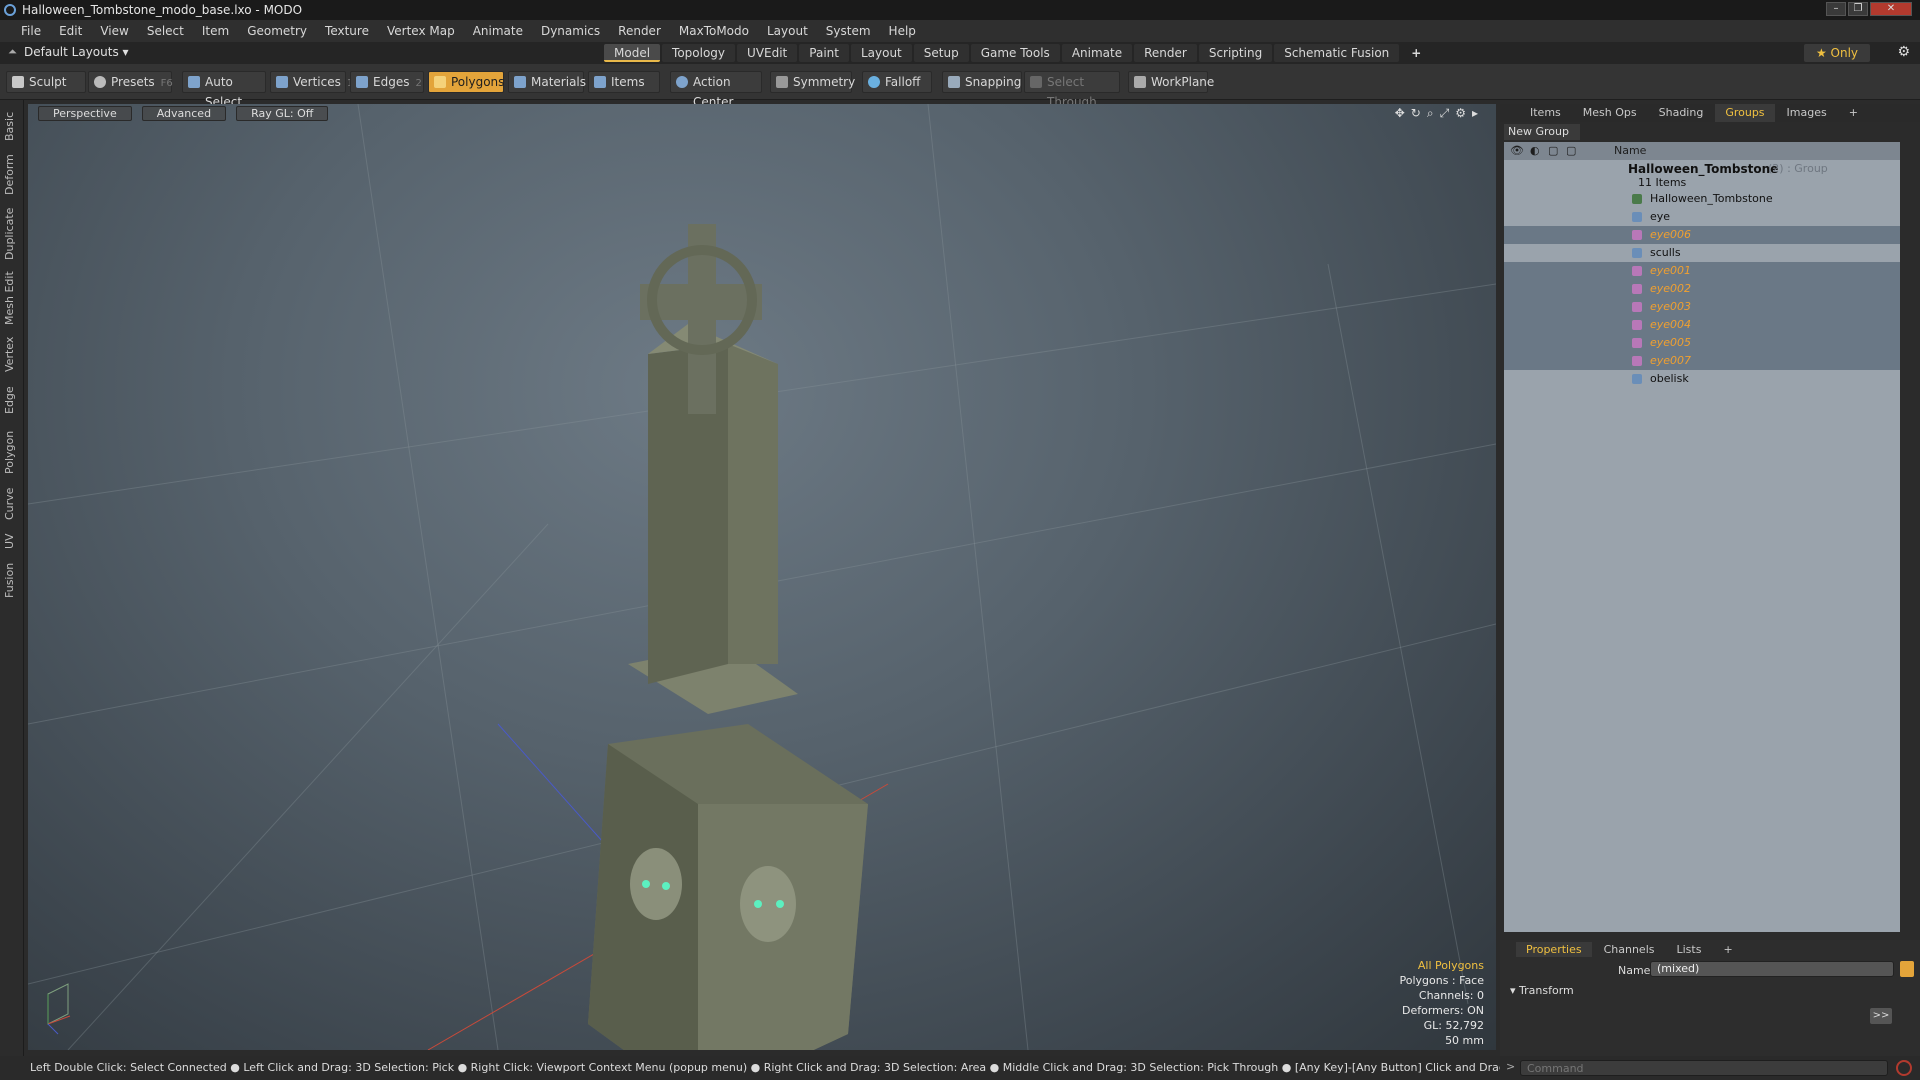  Describe the element at coordinates (85, 113) in the screenshot. I see `view-mode-button: Perspective` at that location.